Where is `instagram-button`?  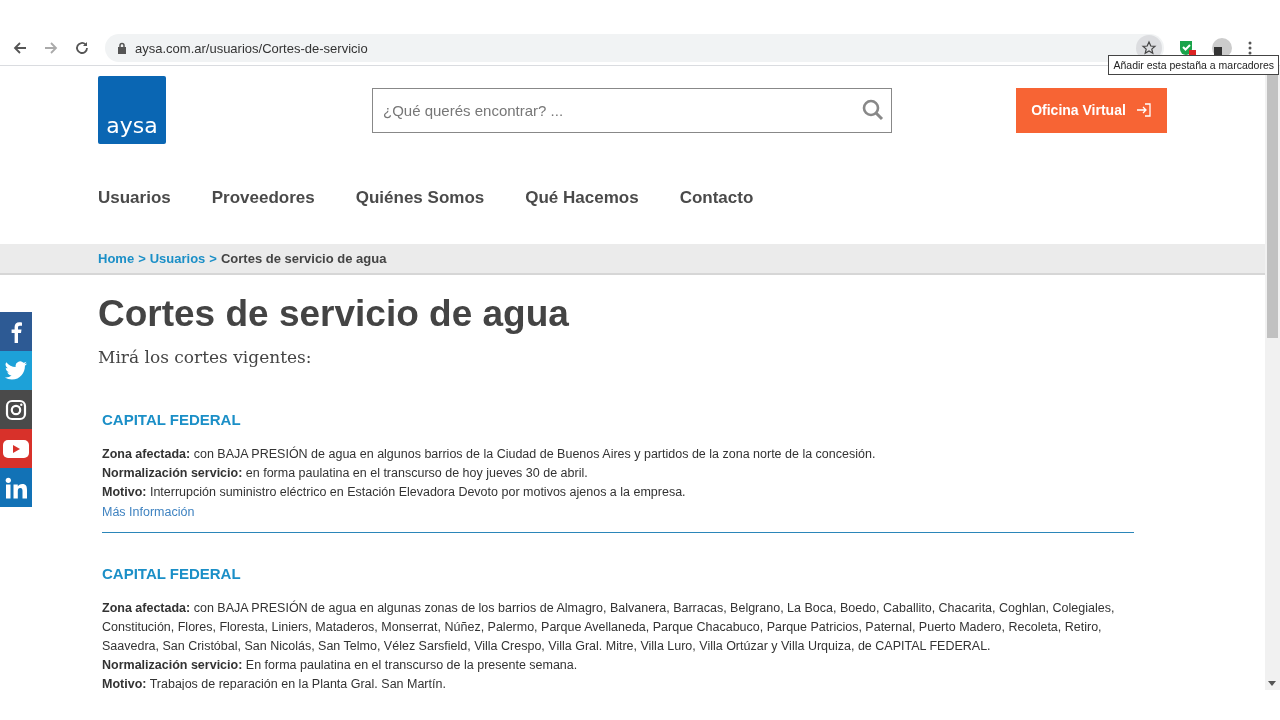 instagram-button is located at coordinates (16, 409).